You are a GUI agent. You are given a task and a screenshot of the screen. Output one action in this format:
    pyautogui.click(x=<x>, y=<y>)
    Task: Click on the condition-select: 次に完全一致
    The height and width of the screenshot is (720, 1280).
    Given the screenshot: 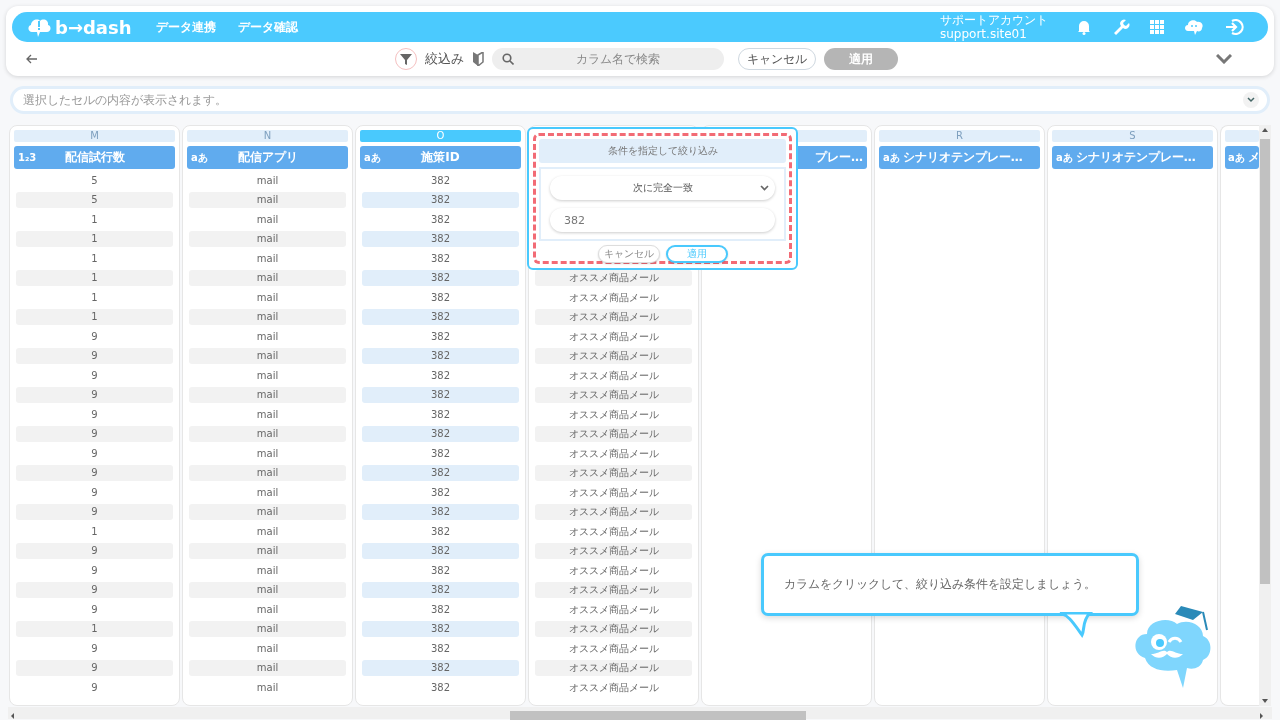 What is the action you would take?
    pyautogui.click(x=662, y=188)
    